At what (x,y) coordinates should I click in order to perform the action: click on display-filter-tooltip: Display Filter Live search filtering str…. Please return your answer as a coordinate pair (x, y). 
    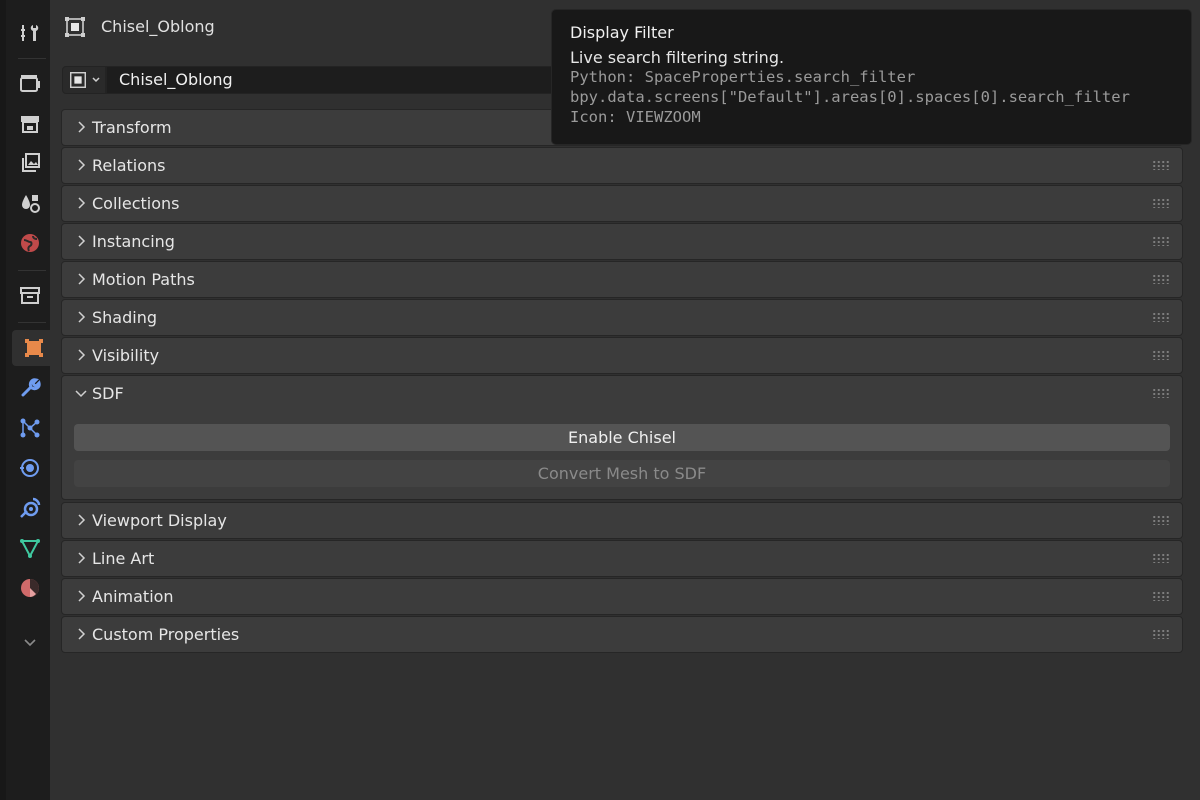
    Looking at the image, I should click on (871, 77).